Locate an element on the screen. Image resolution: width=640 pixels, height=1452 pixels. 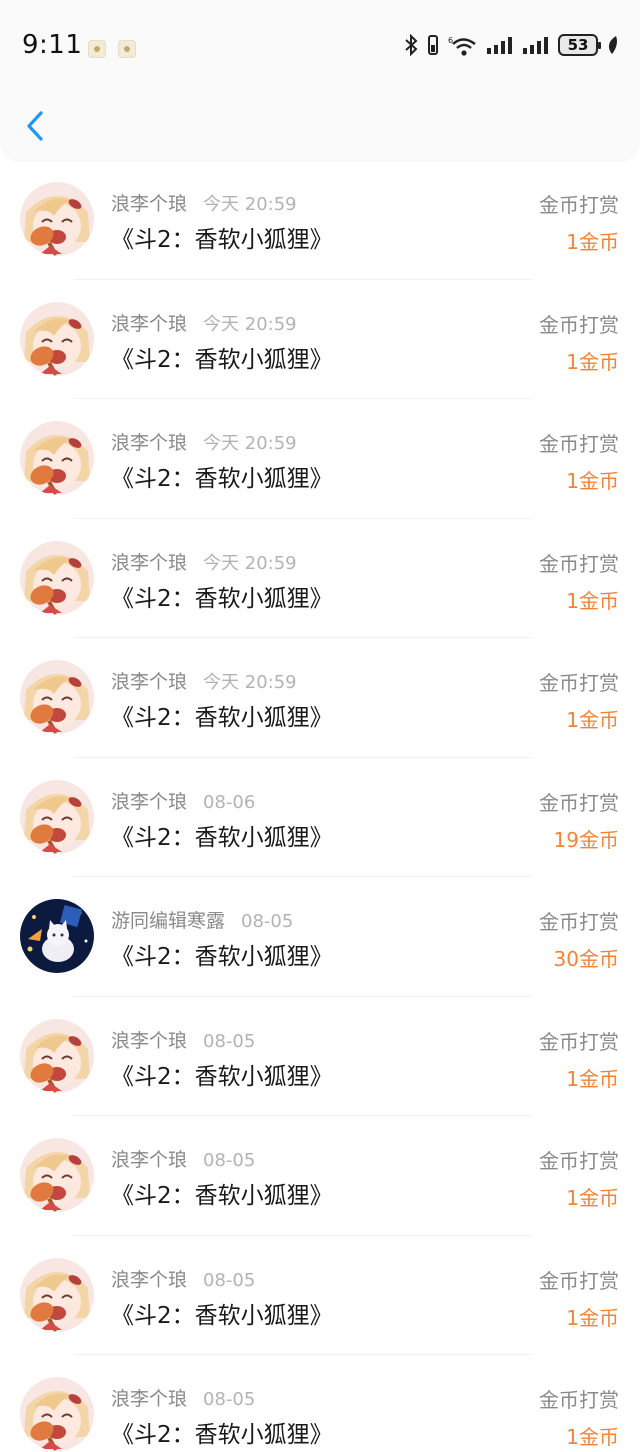
battery-indicator: 53 is located at coordinates (579, 45).